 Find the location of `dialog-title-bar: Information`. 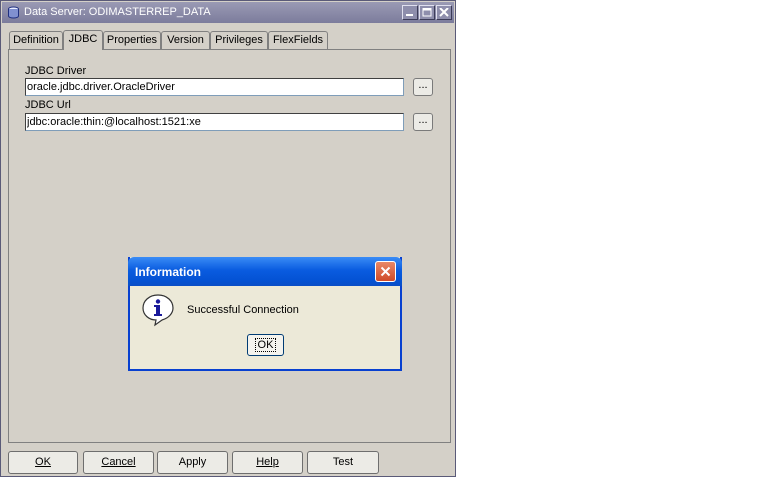

dialog-title-bar: Information is located at coordinates (265, 271).